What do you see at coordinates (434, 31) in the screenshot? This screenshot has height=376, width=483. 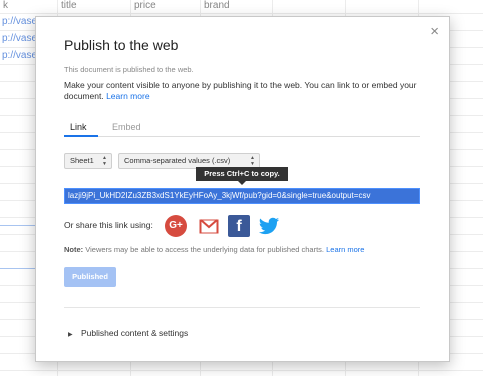 I see `close-icon: ×` at bounding box center [434, 31].